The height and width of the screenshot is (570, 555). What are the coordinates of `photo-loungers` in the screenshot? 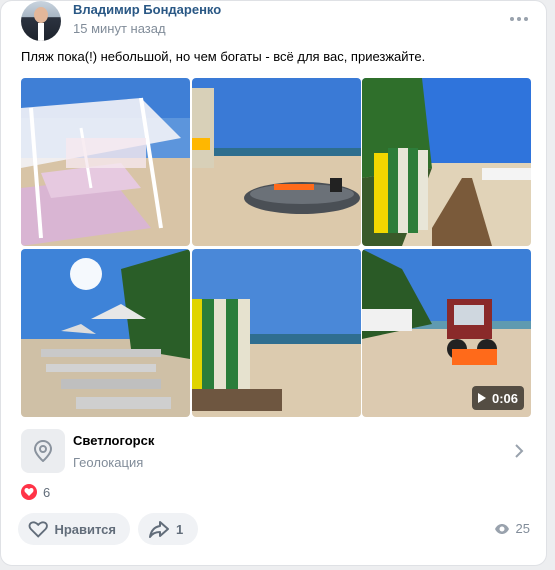 It's located at (105, 333).